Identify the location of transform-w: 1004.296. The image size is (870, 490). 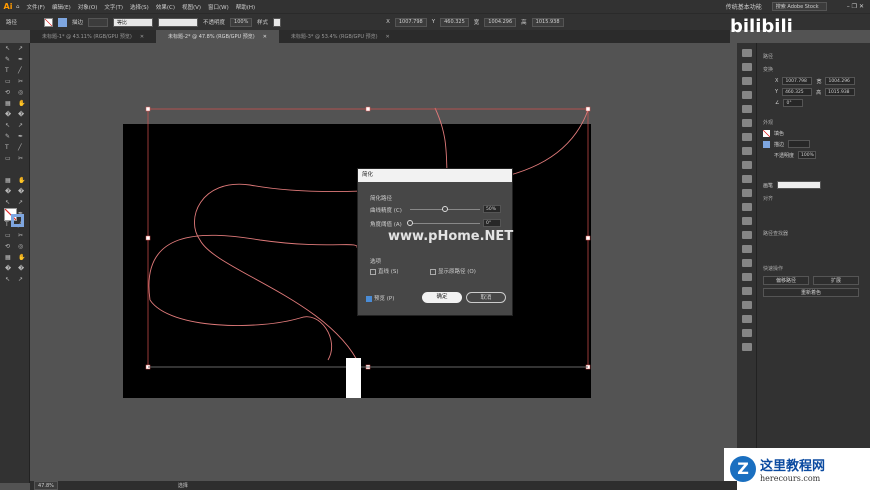
(840, 81).